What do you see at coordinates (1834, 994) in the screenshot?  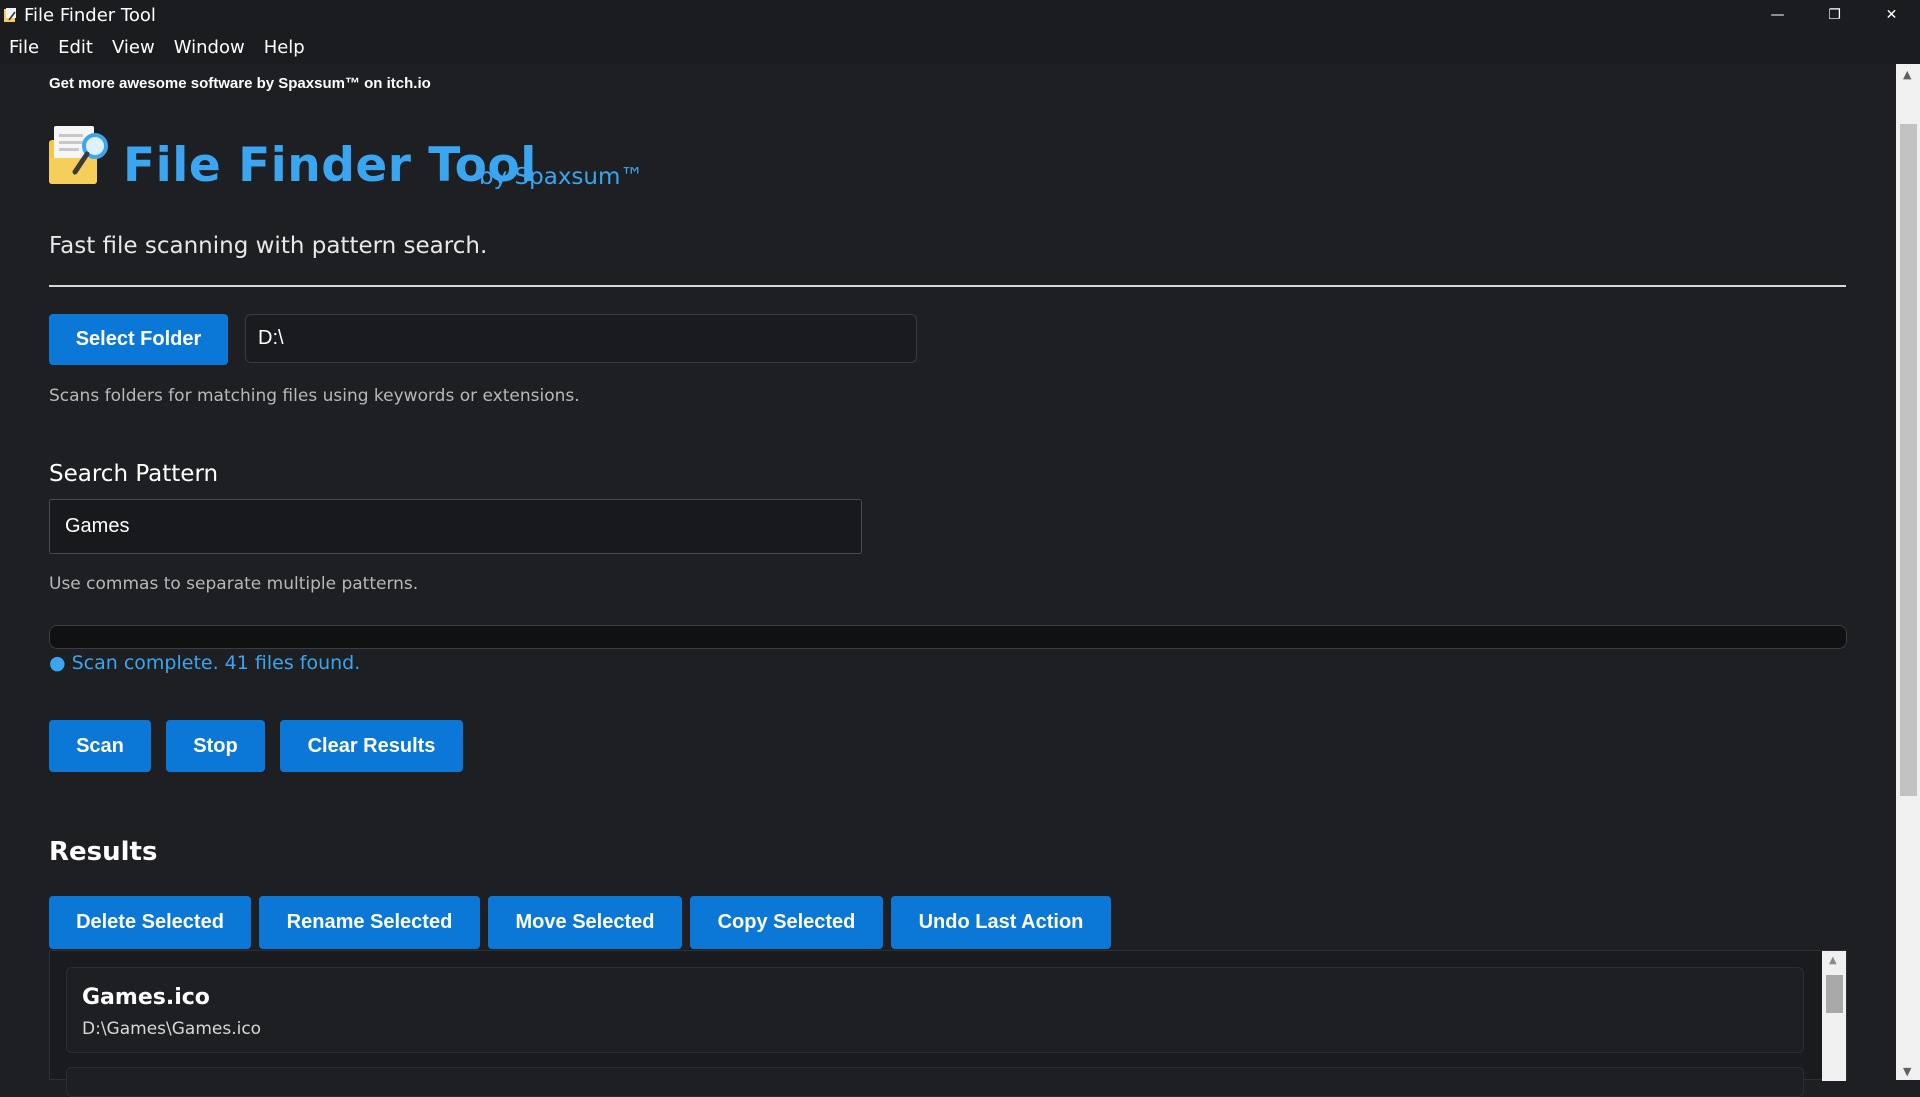 I see `results-scroll-thumb` at bounding box center [1834, 994].